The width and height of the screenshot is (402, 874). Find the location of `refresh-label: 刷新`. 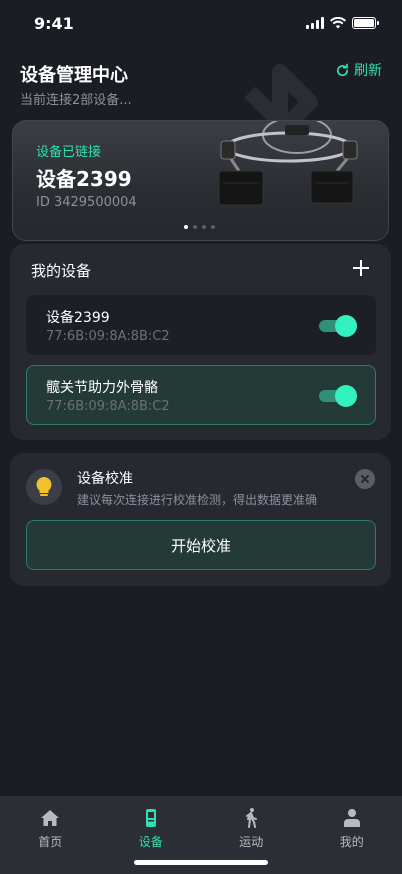

refresh-label: 刷新 is located at coordinates (368, 71).